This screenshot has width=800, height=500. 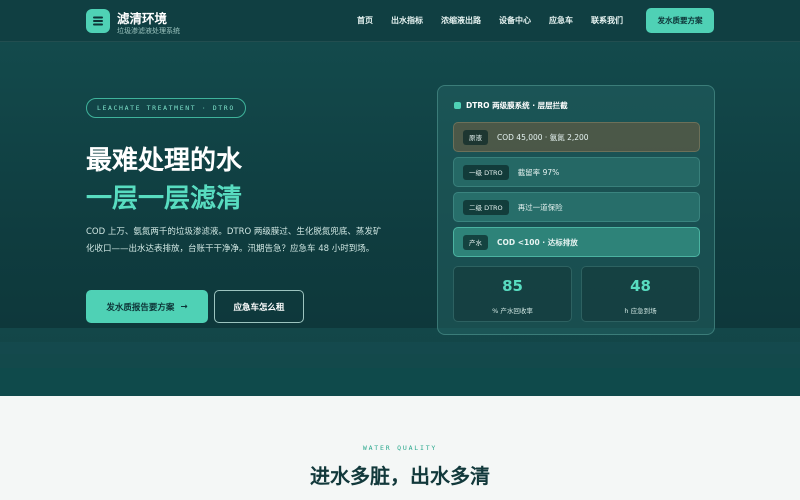 What do you see at coordinates (515, 20) in the screenshot?
I see `nav-link-equipment: 设备中心` at bounding box center [515, 20].